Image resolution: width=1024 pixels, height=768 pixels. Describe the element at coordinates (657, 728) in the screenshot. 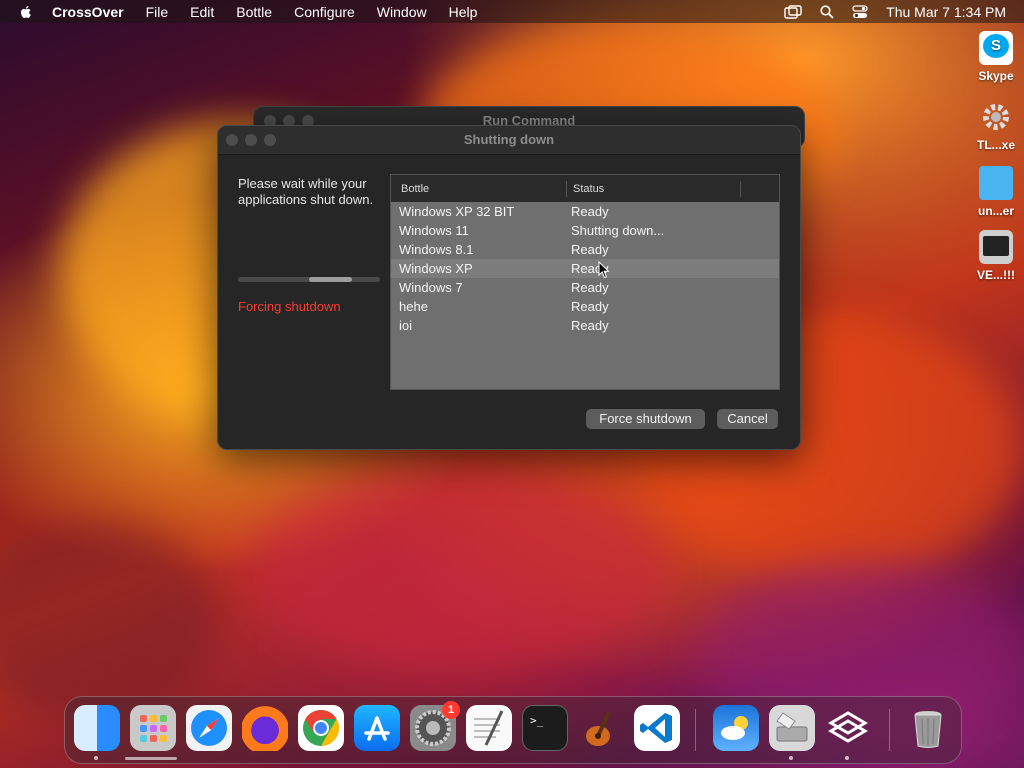

I see `vscode-icon` at that location.